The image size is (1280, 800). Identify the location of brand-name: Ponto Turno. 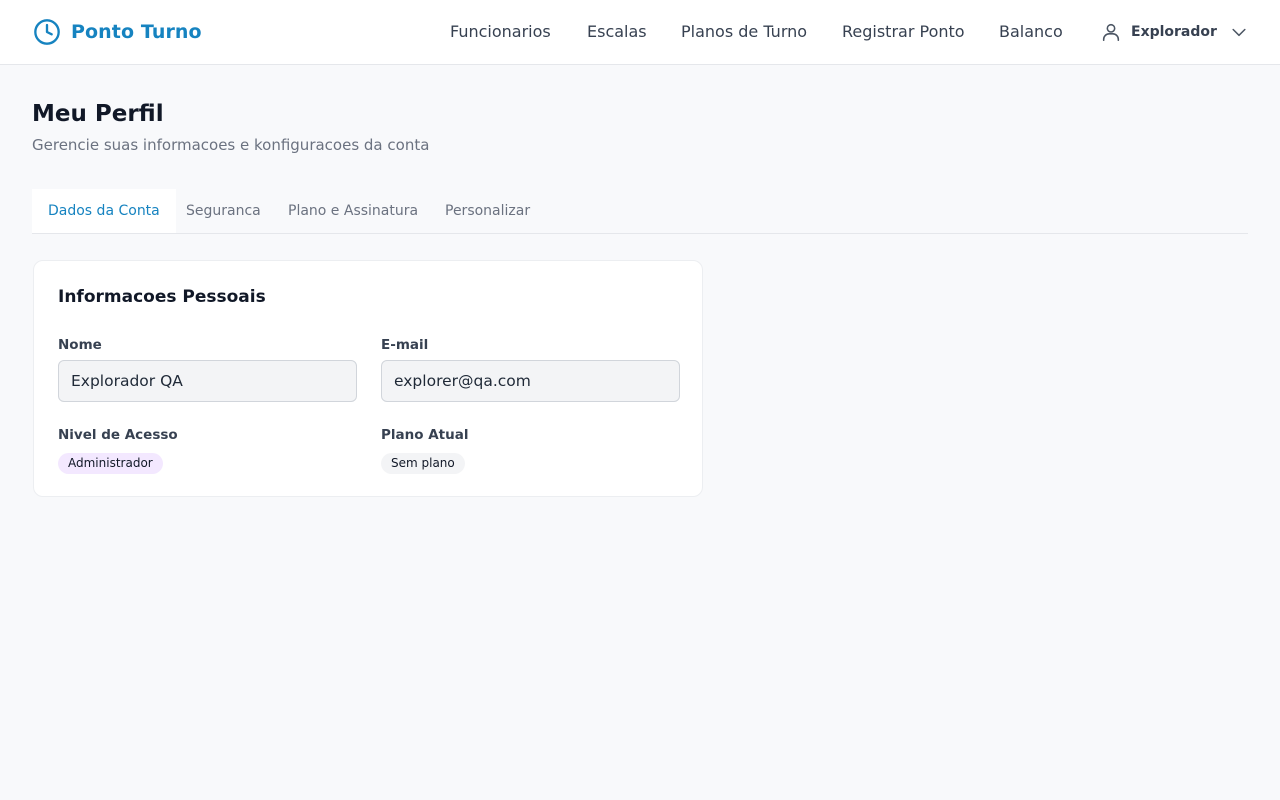
(136, 32).